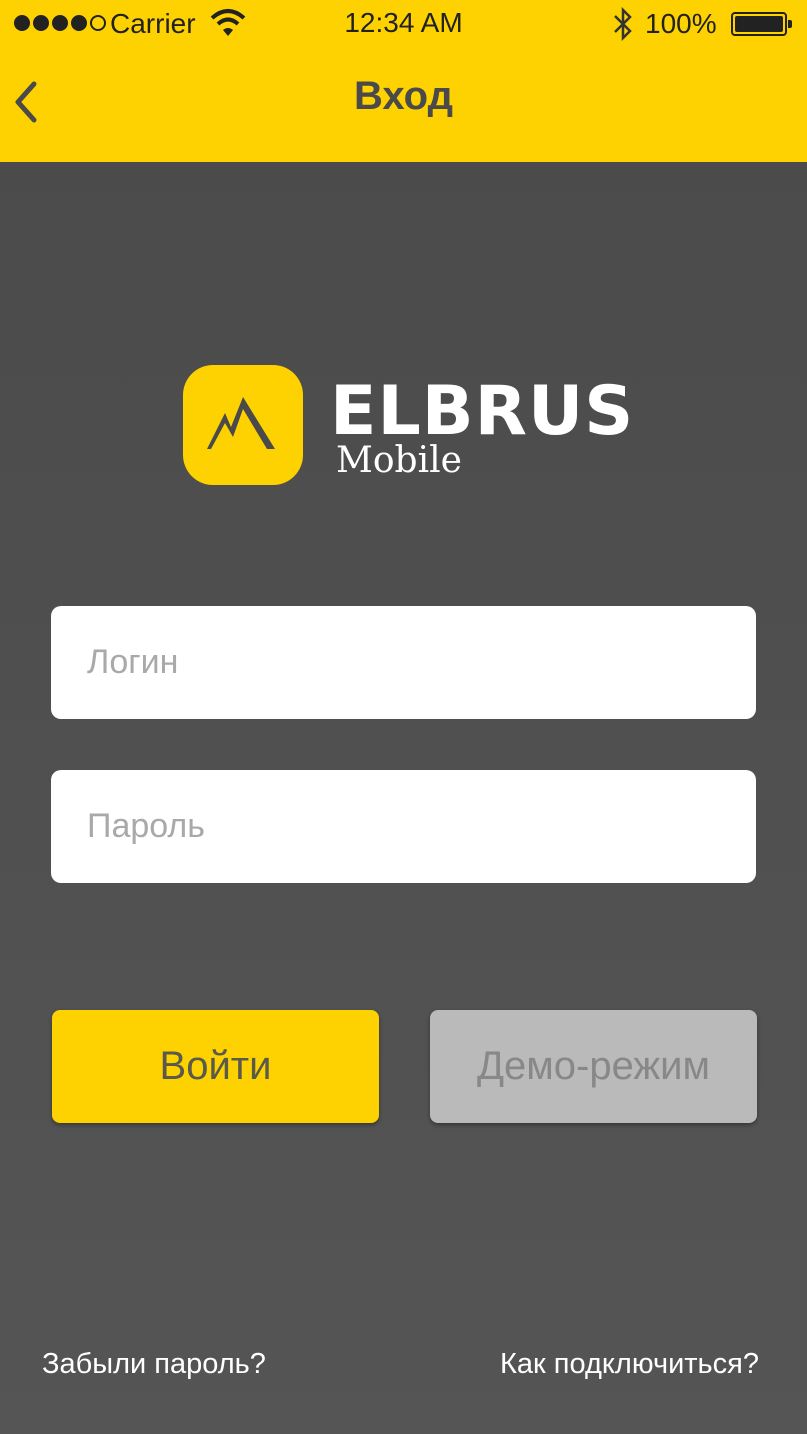 The image size is (807, 1434). I want to click on password-input, so click(403, 826).